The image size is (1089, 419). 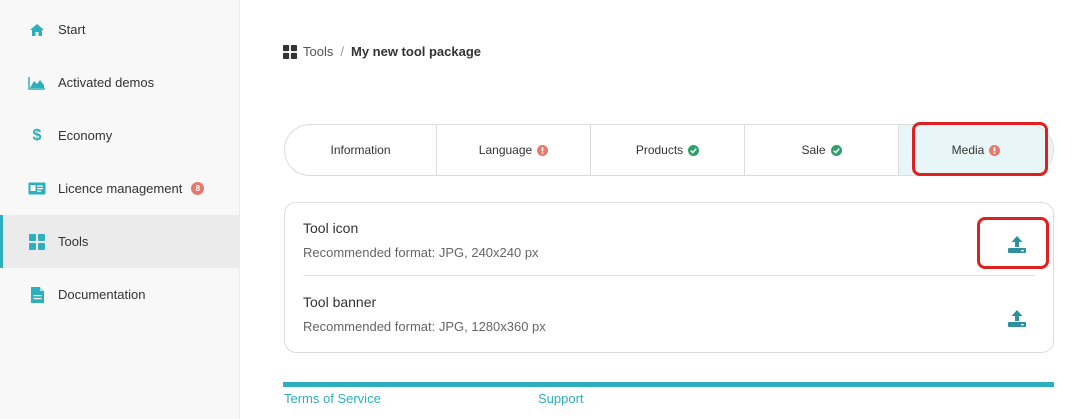 What do you see at coordinates (968, 150) in the screenshot?
I see `tab-label: Media` at bounding box center [968, 150].